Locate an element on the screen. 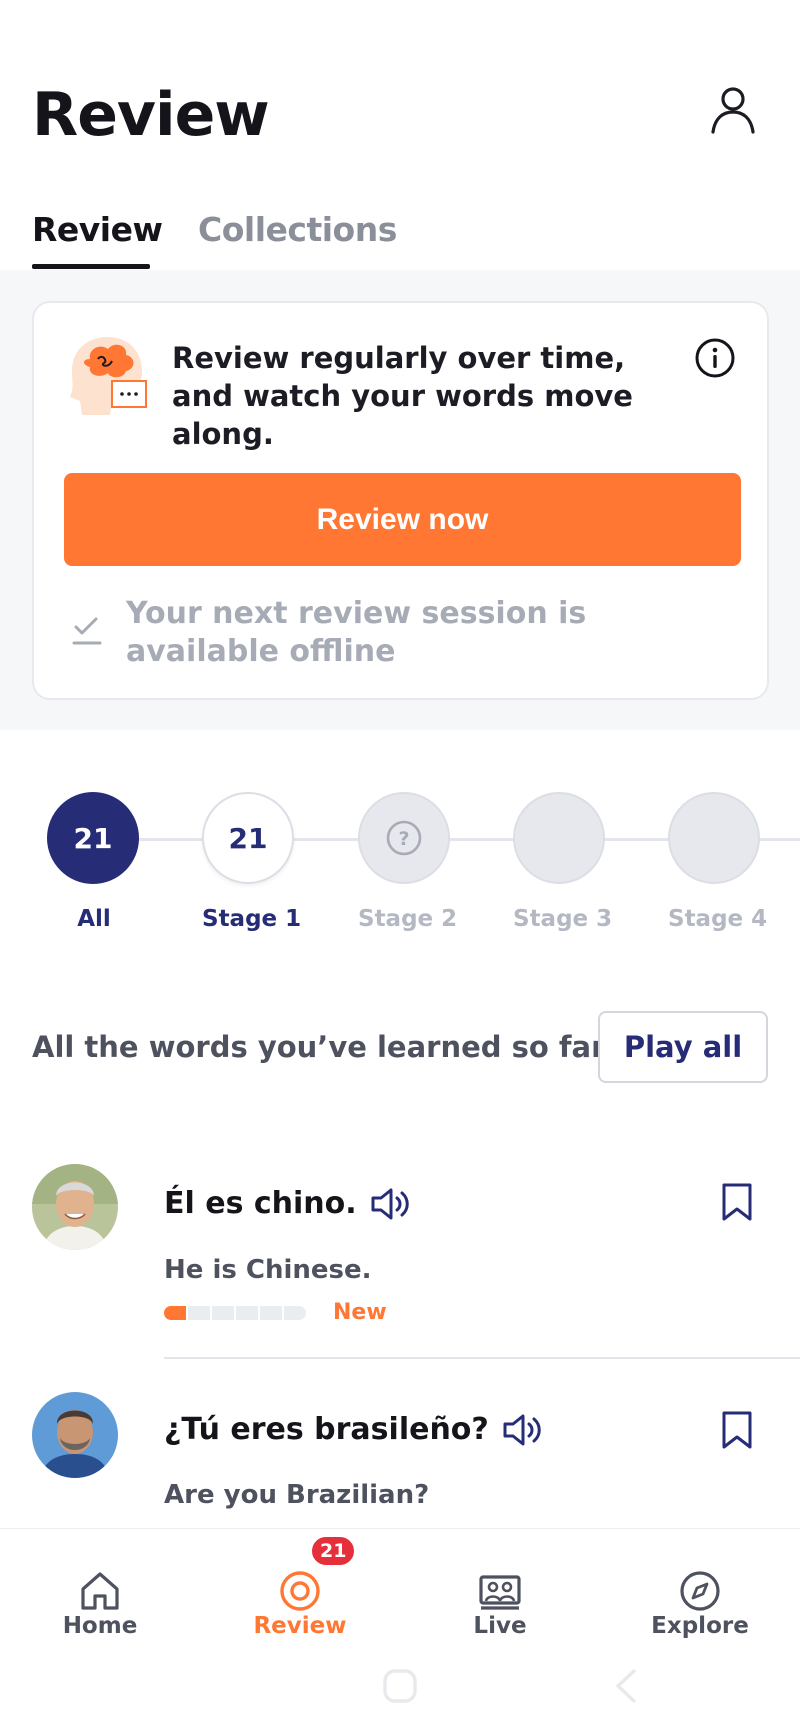  back-icon is located at coordinates (626, 1686).